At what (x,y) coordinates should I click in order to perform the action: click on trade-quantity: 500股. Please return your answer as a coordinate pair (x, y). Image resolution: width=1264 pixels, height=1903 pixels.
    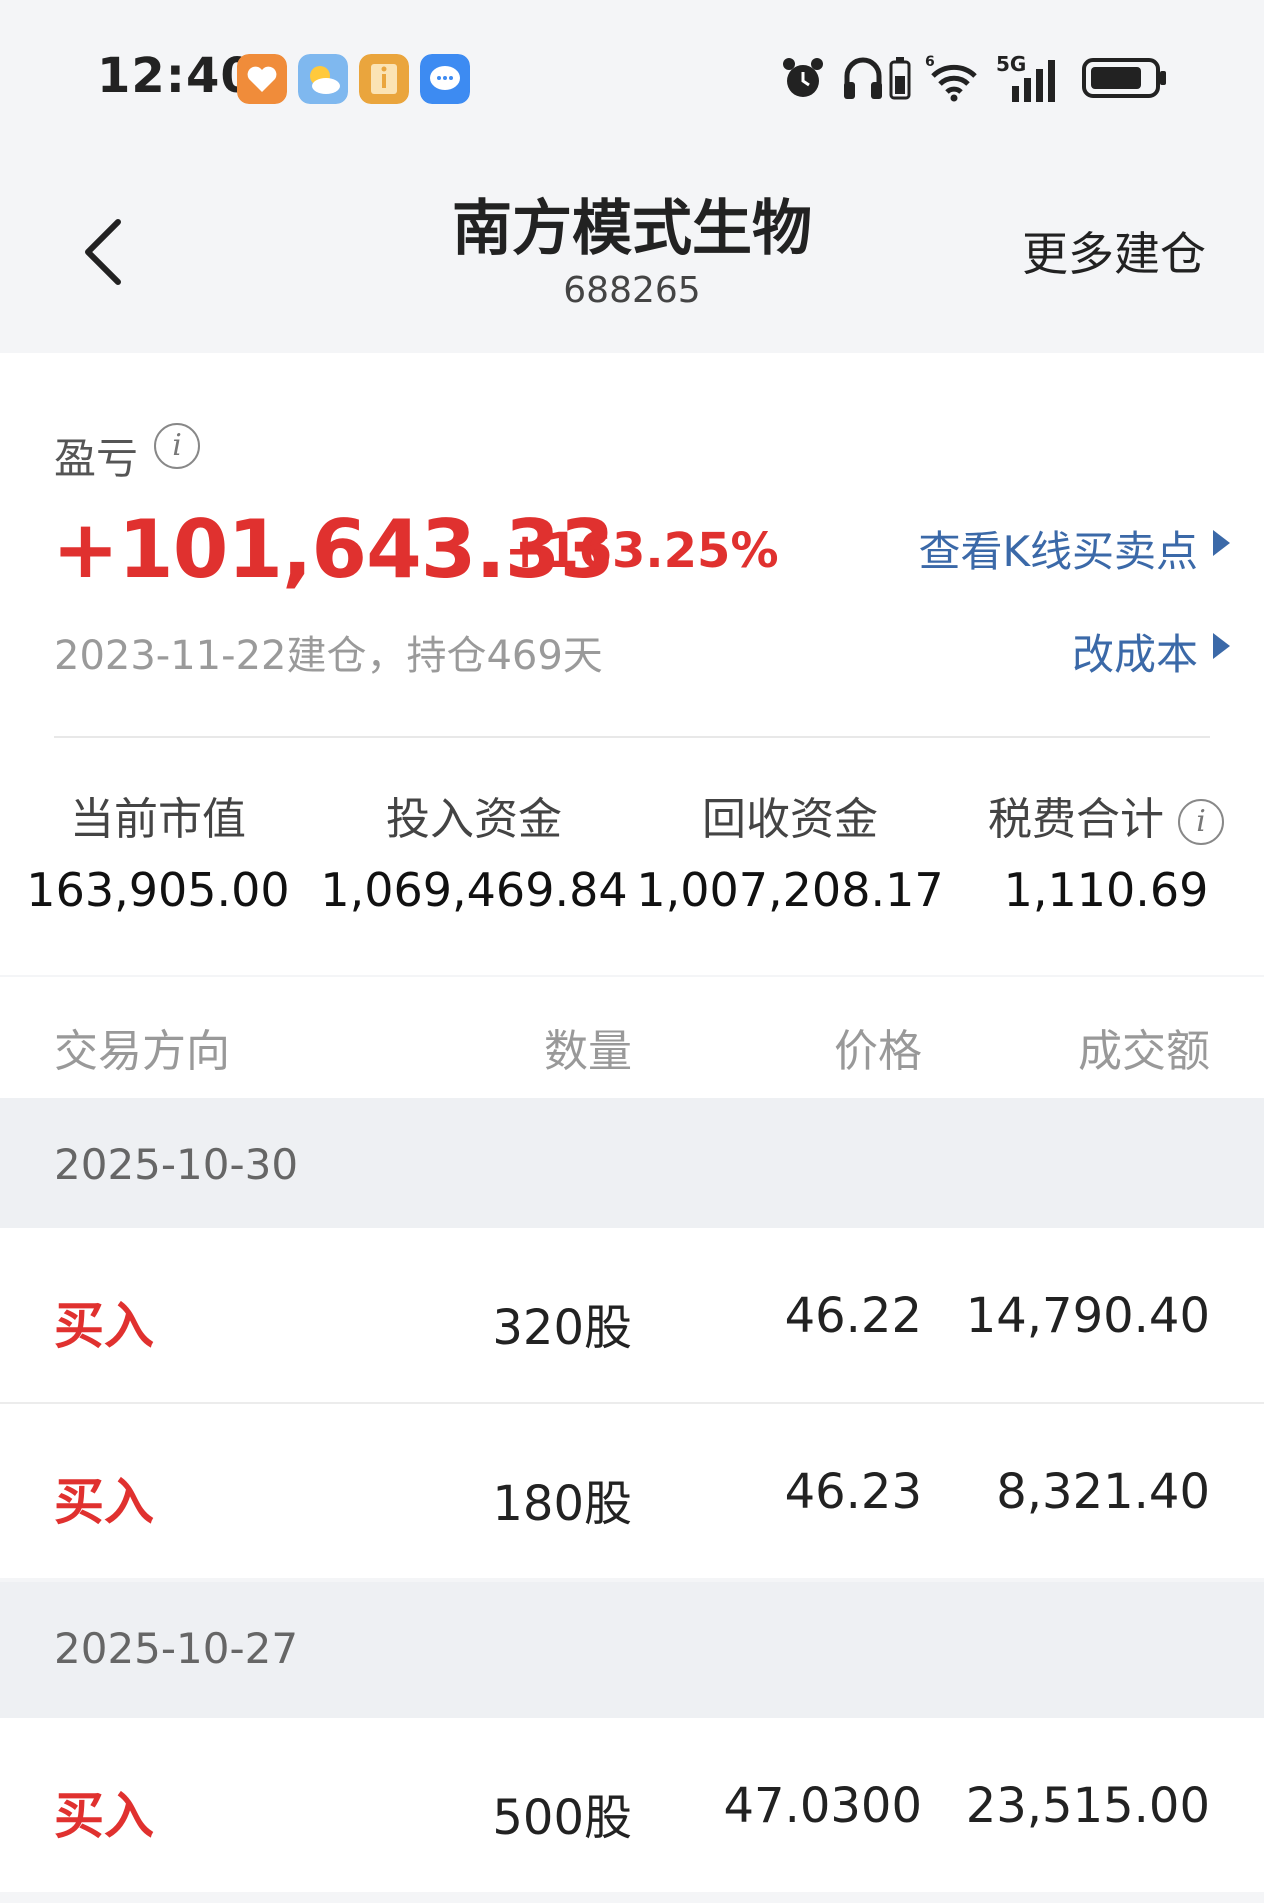
    Looking at the image, I should click on (562, 1818).